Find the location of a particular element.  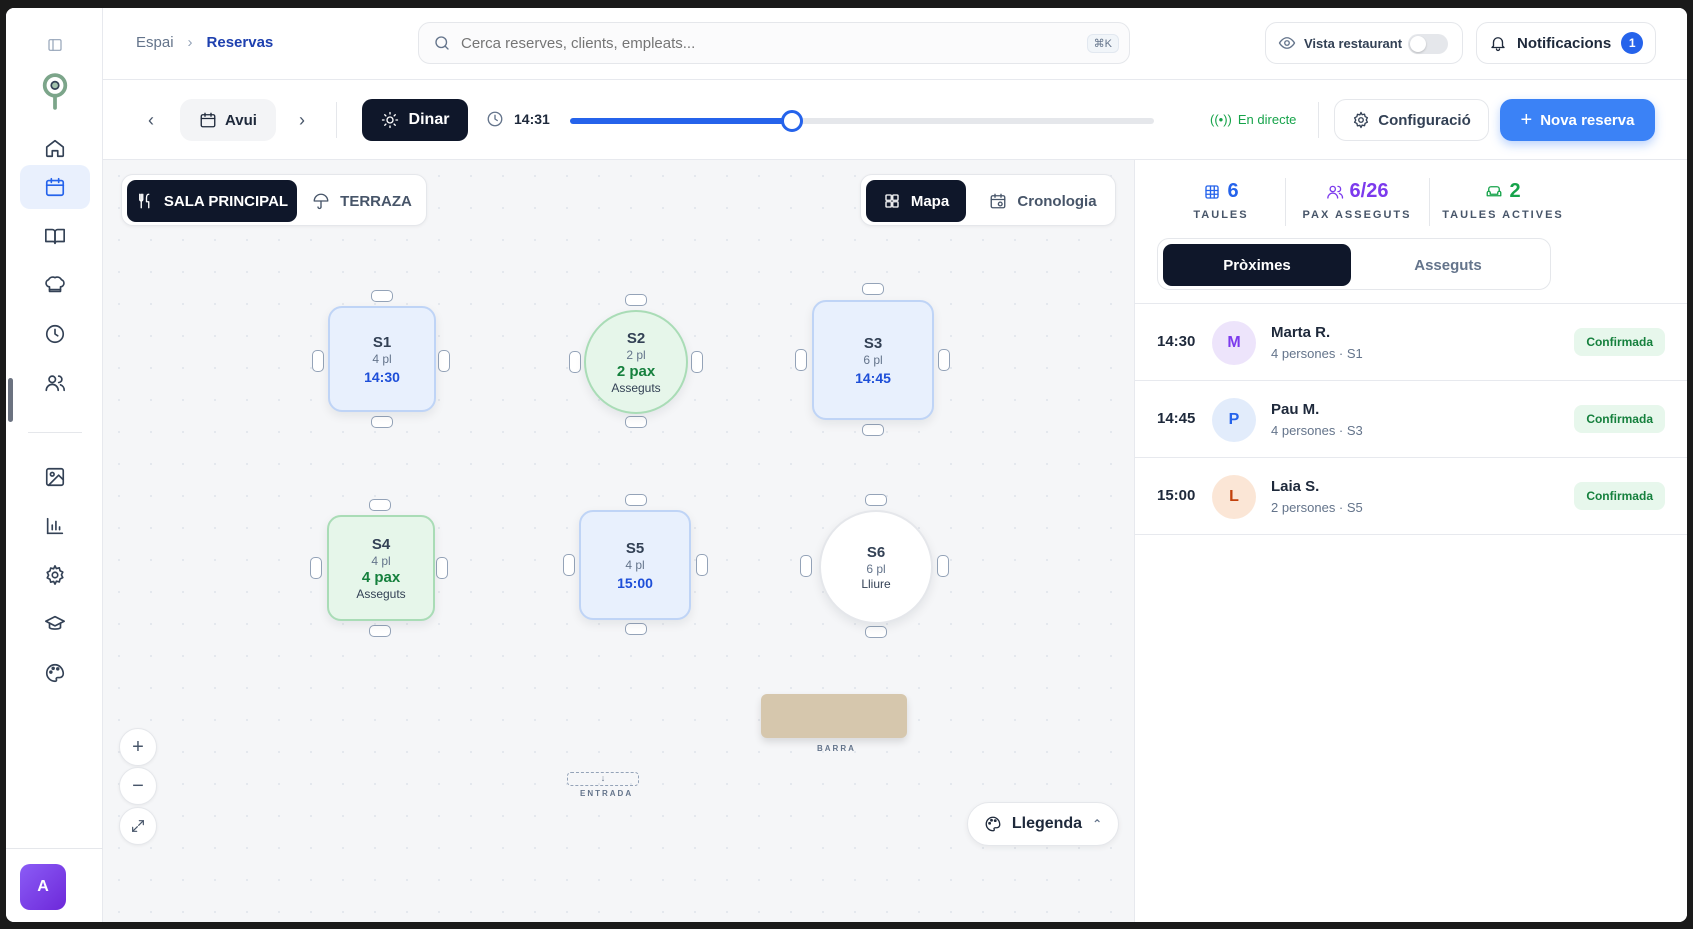

reservation-time: 15:00 is located at coordinates (1176, 495).